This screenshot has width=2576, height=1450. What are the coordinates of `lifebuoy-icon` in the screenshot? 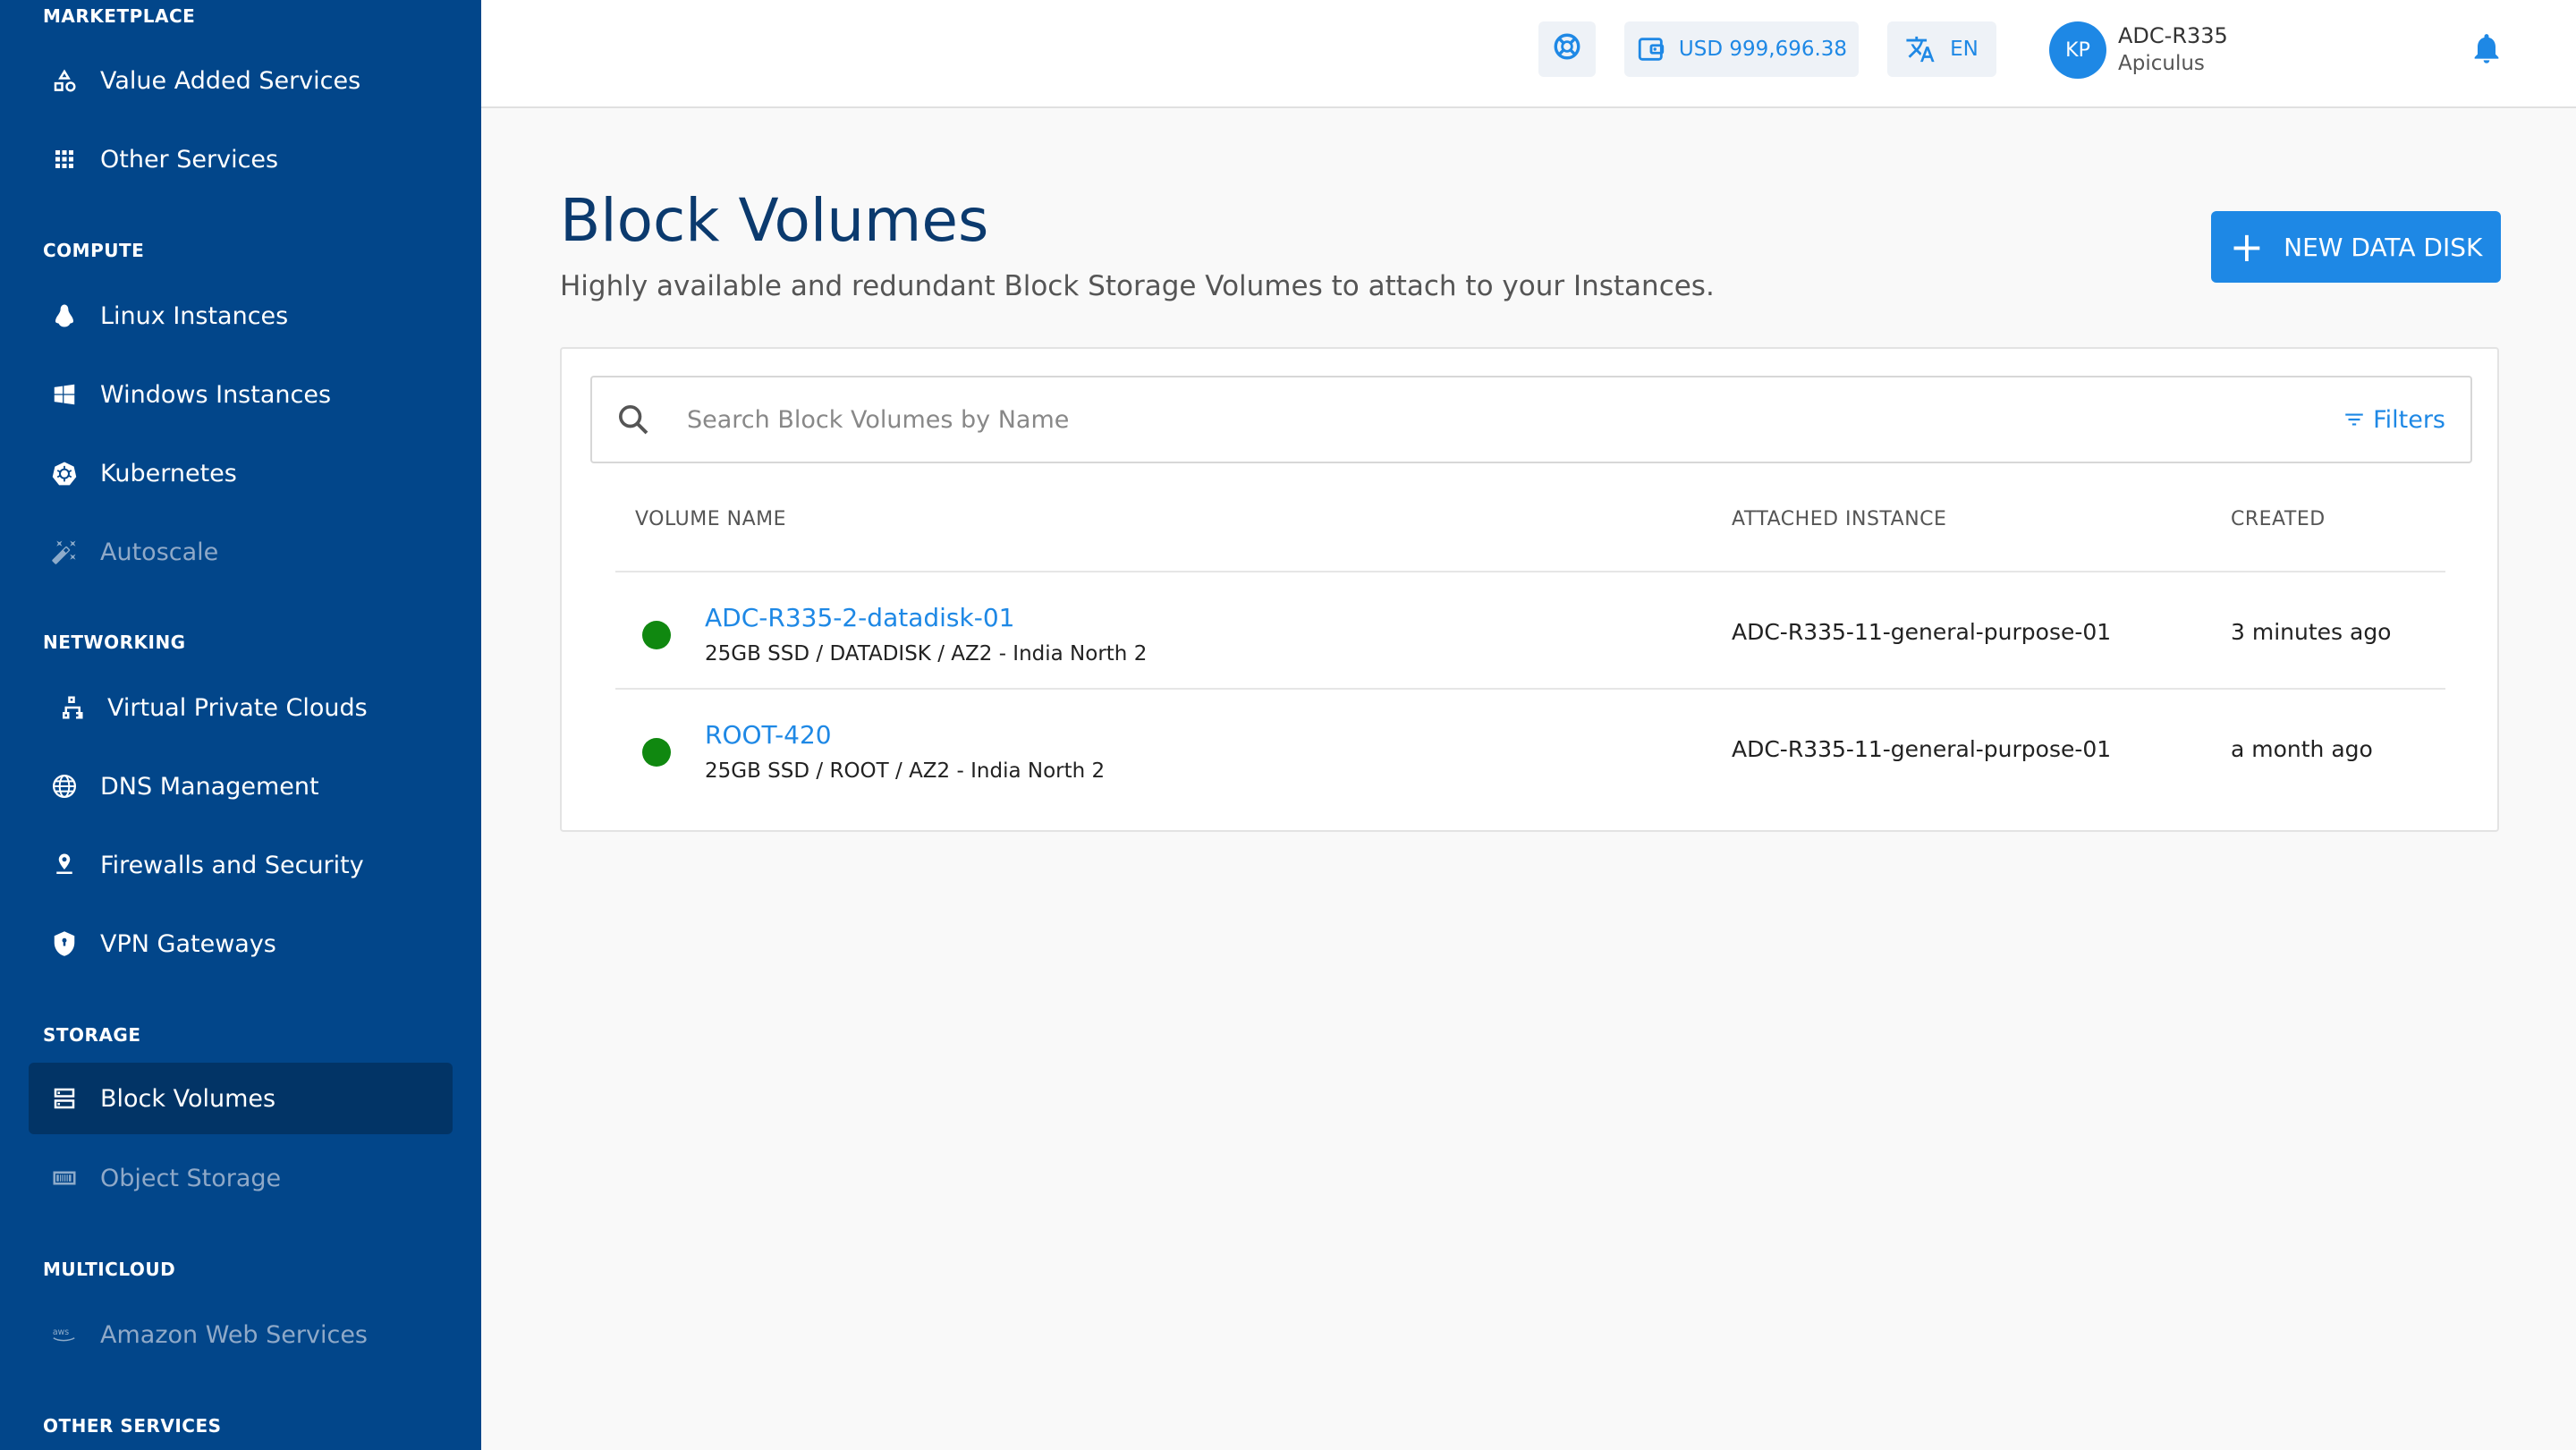 It's located at (1567, 49).